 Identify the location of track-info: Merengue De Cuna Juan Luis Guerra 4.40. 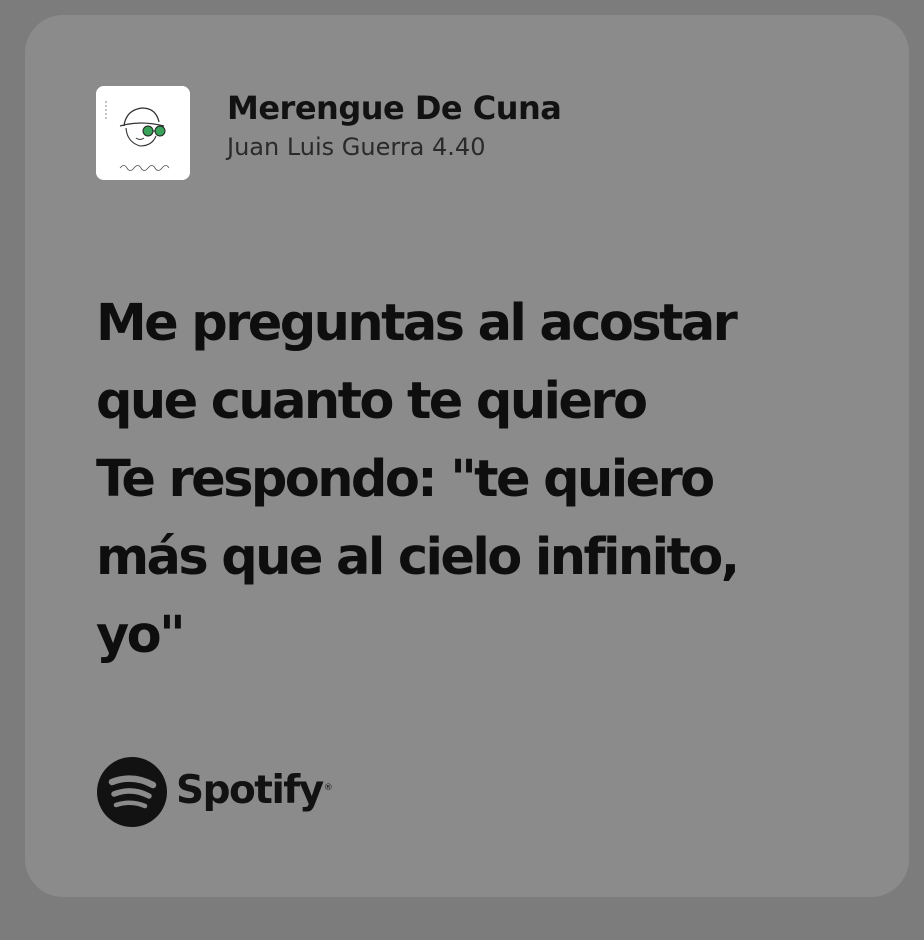
(394, 126).